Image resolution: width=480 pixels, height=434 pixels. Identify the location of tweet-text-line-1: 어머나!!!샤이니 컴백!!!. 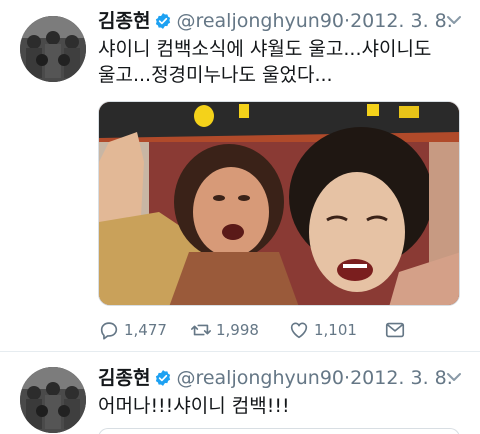
(194, 406).